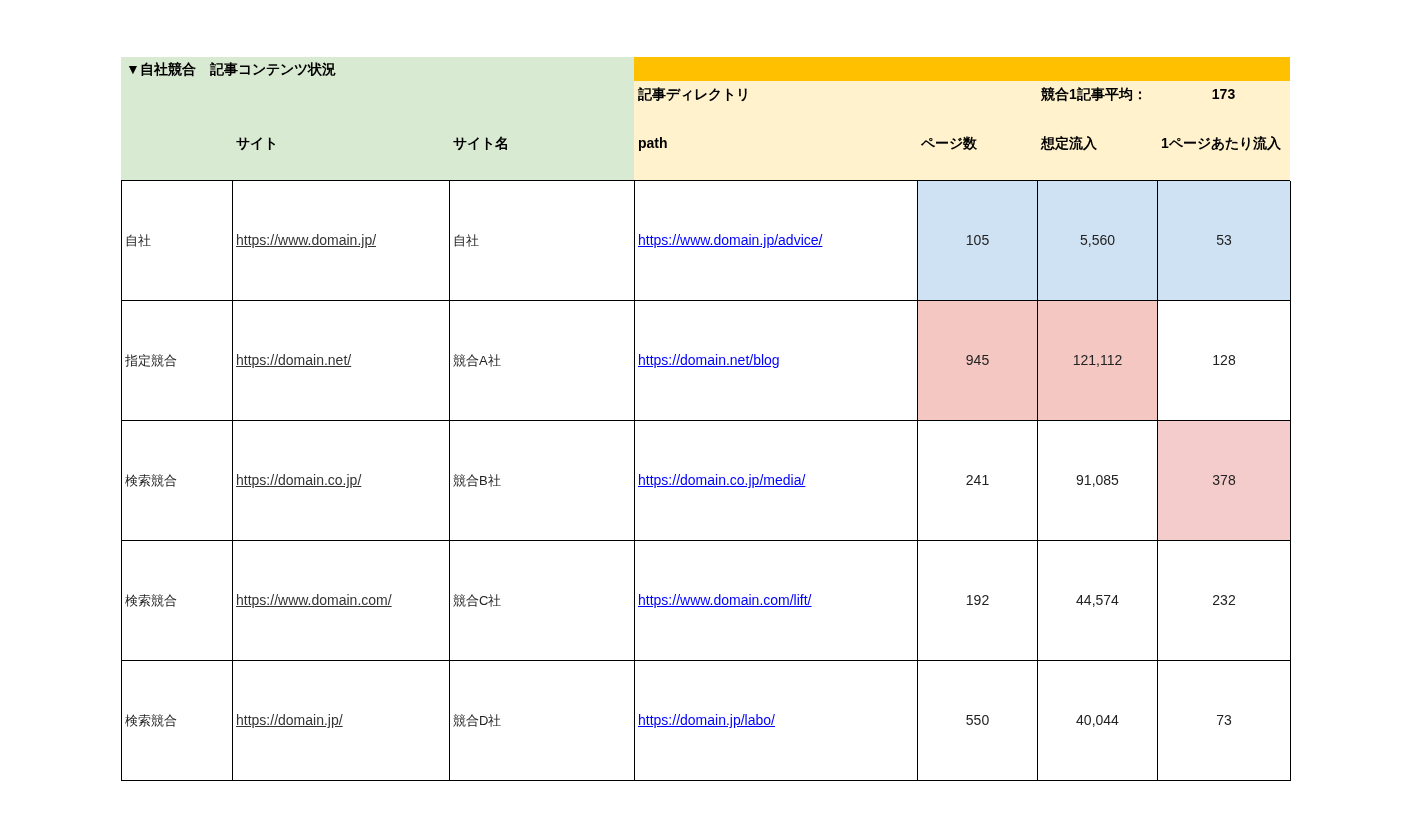  What do you see at coordinates (693, 94) in the screenshot?
I see `section-label: 記事ディレクトリ` at bounding box center [693, 94].